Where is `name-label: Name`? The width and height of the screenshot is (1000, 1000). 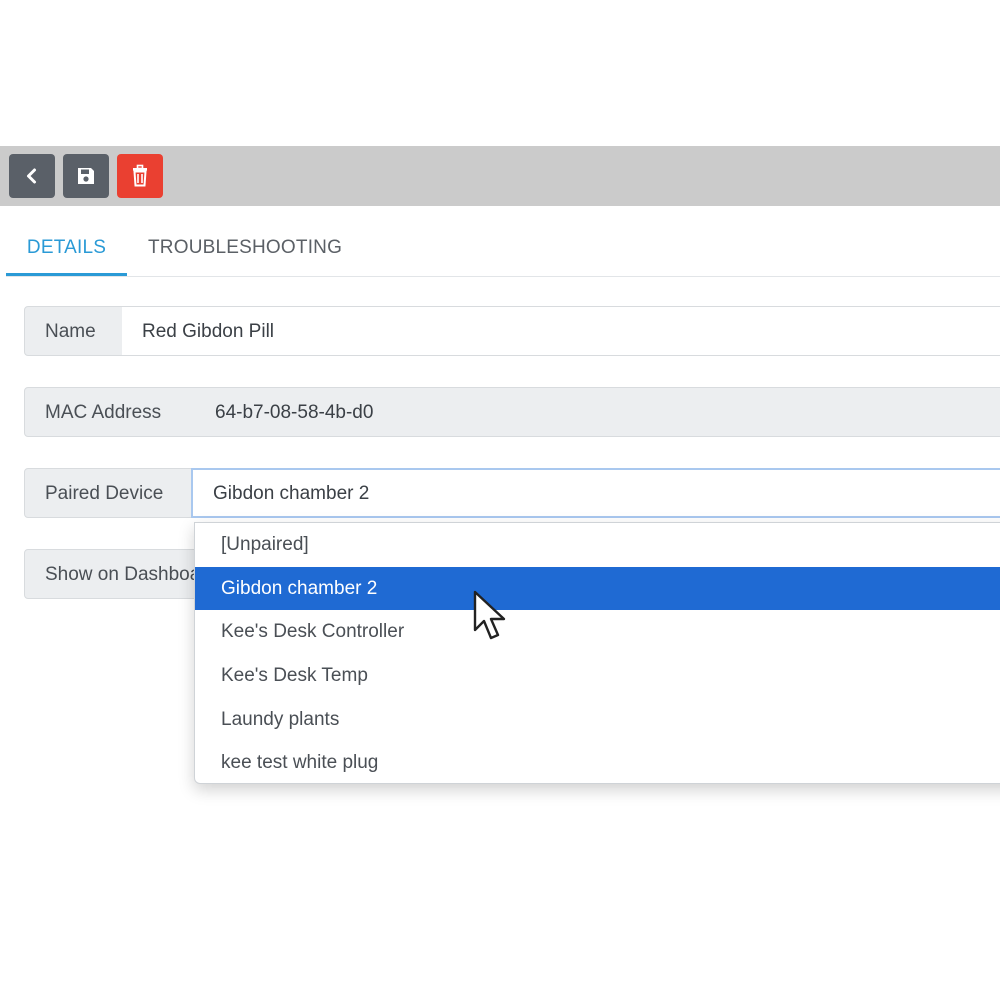 name-label: Name is located at coordinates (73, 331).